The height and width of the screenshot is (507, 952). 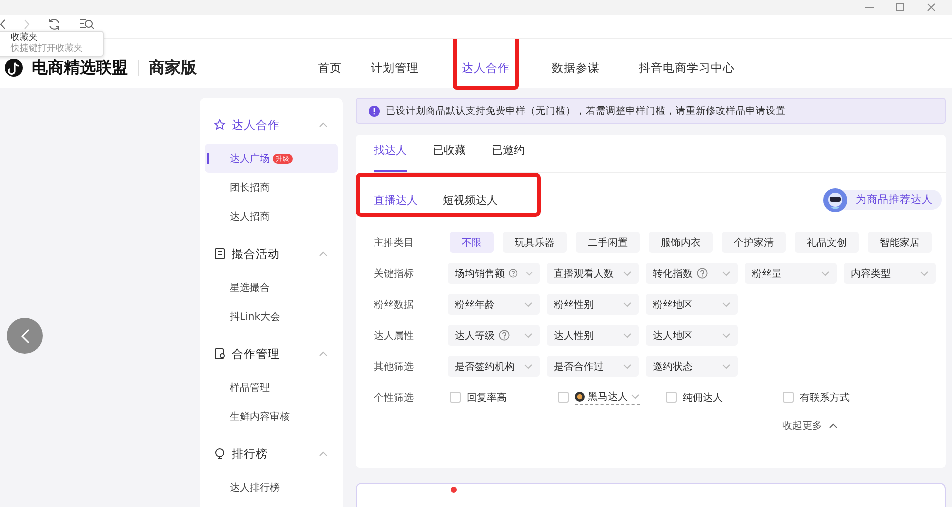 I want to click on notification-dot, so click(x=454, y=490).